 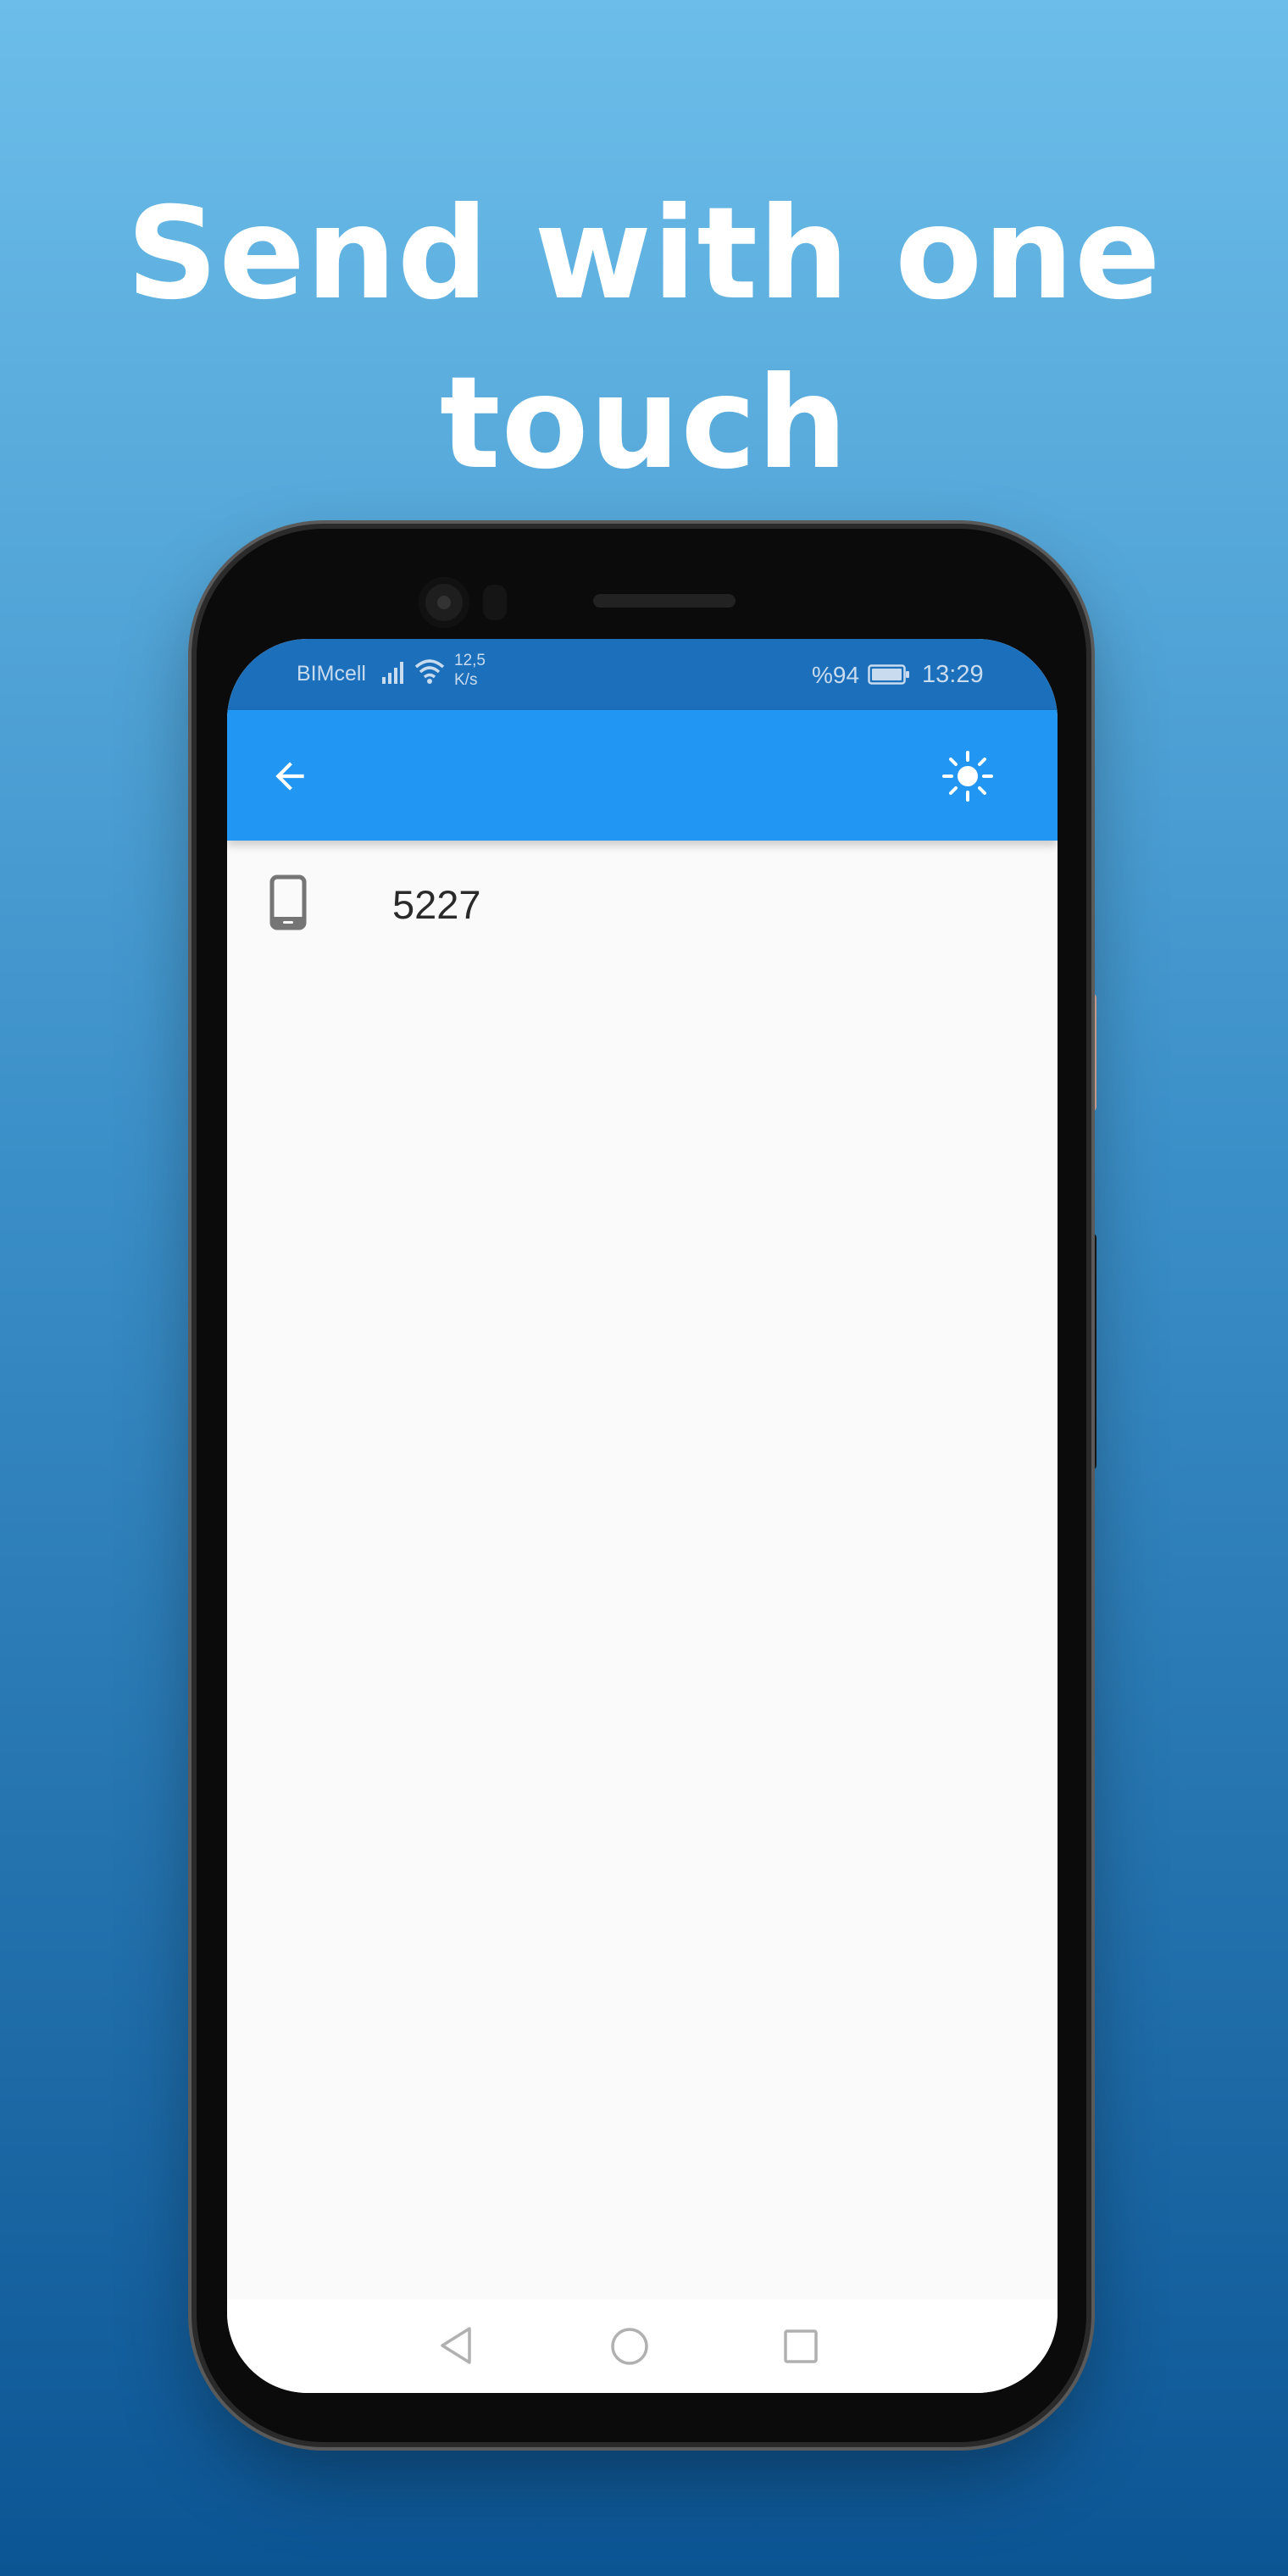 I want to click on power-button, so click(x=1091, y=1351).